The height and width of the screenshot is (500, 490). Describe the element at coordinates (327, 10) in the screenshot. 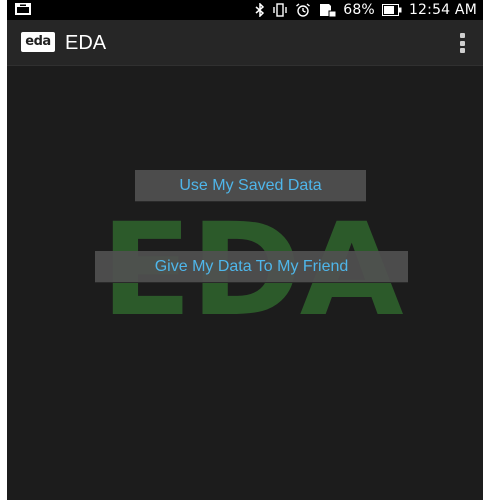

I see `sd-card-icon` at that location.